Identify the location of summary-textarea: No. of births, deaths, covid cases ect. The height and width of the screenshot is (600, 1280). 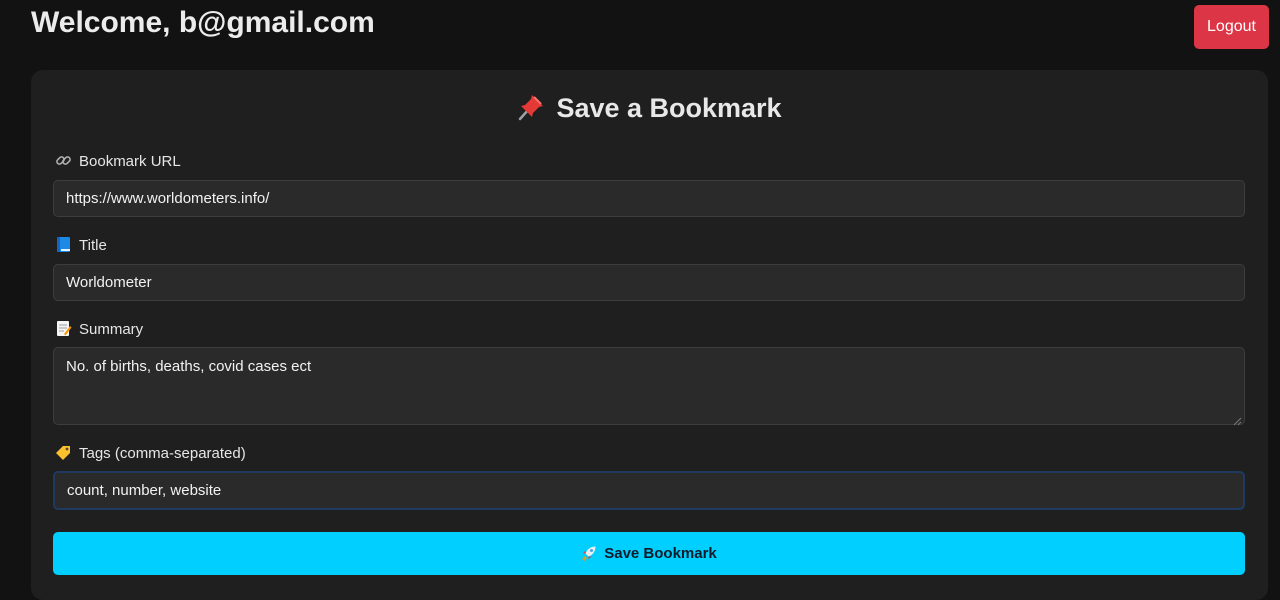
(649, 386).